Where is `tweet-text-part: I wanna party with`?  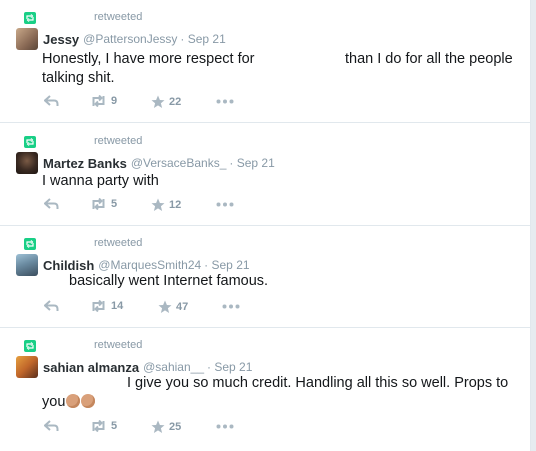 tweet-text-part: I wanna party with is located at coordinates (100, 181).